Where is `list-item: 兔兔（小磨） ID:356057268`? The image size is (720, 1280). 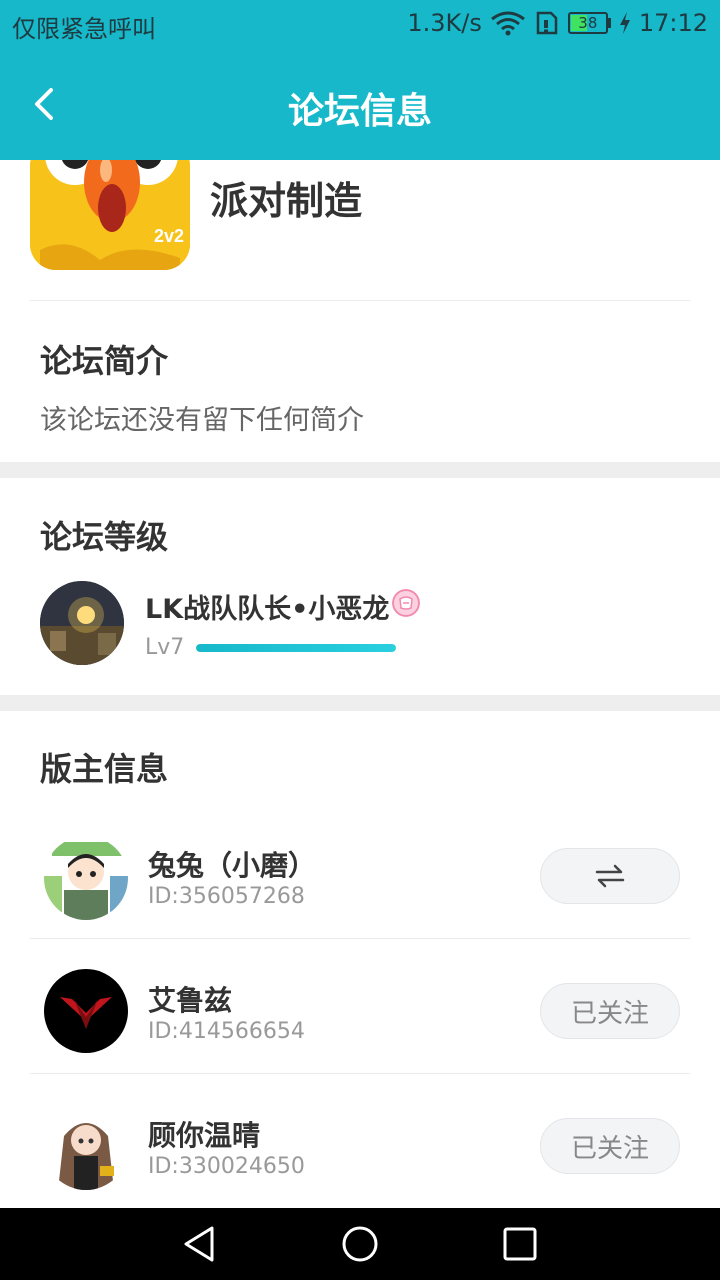
list-item: 兔兔（小磨） ID:356057268 is located at coordinates (360, 875).